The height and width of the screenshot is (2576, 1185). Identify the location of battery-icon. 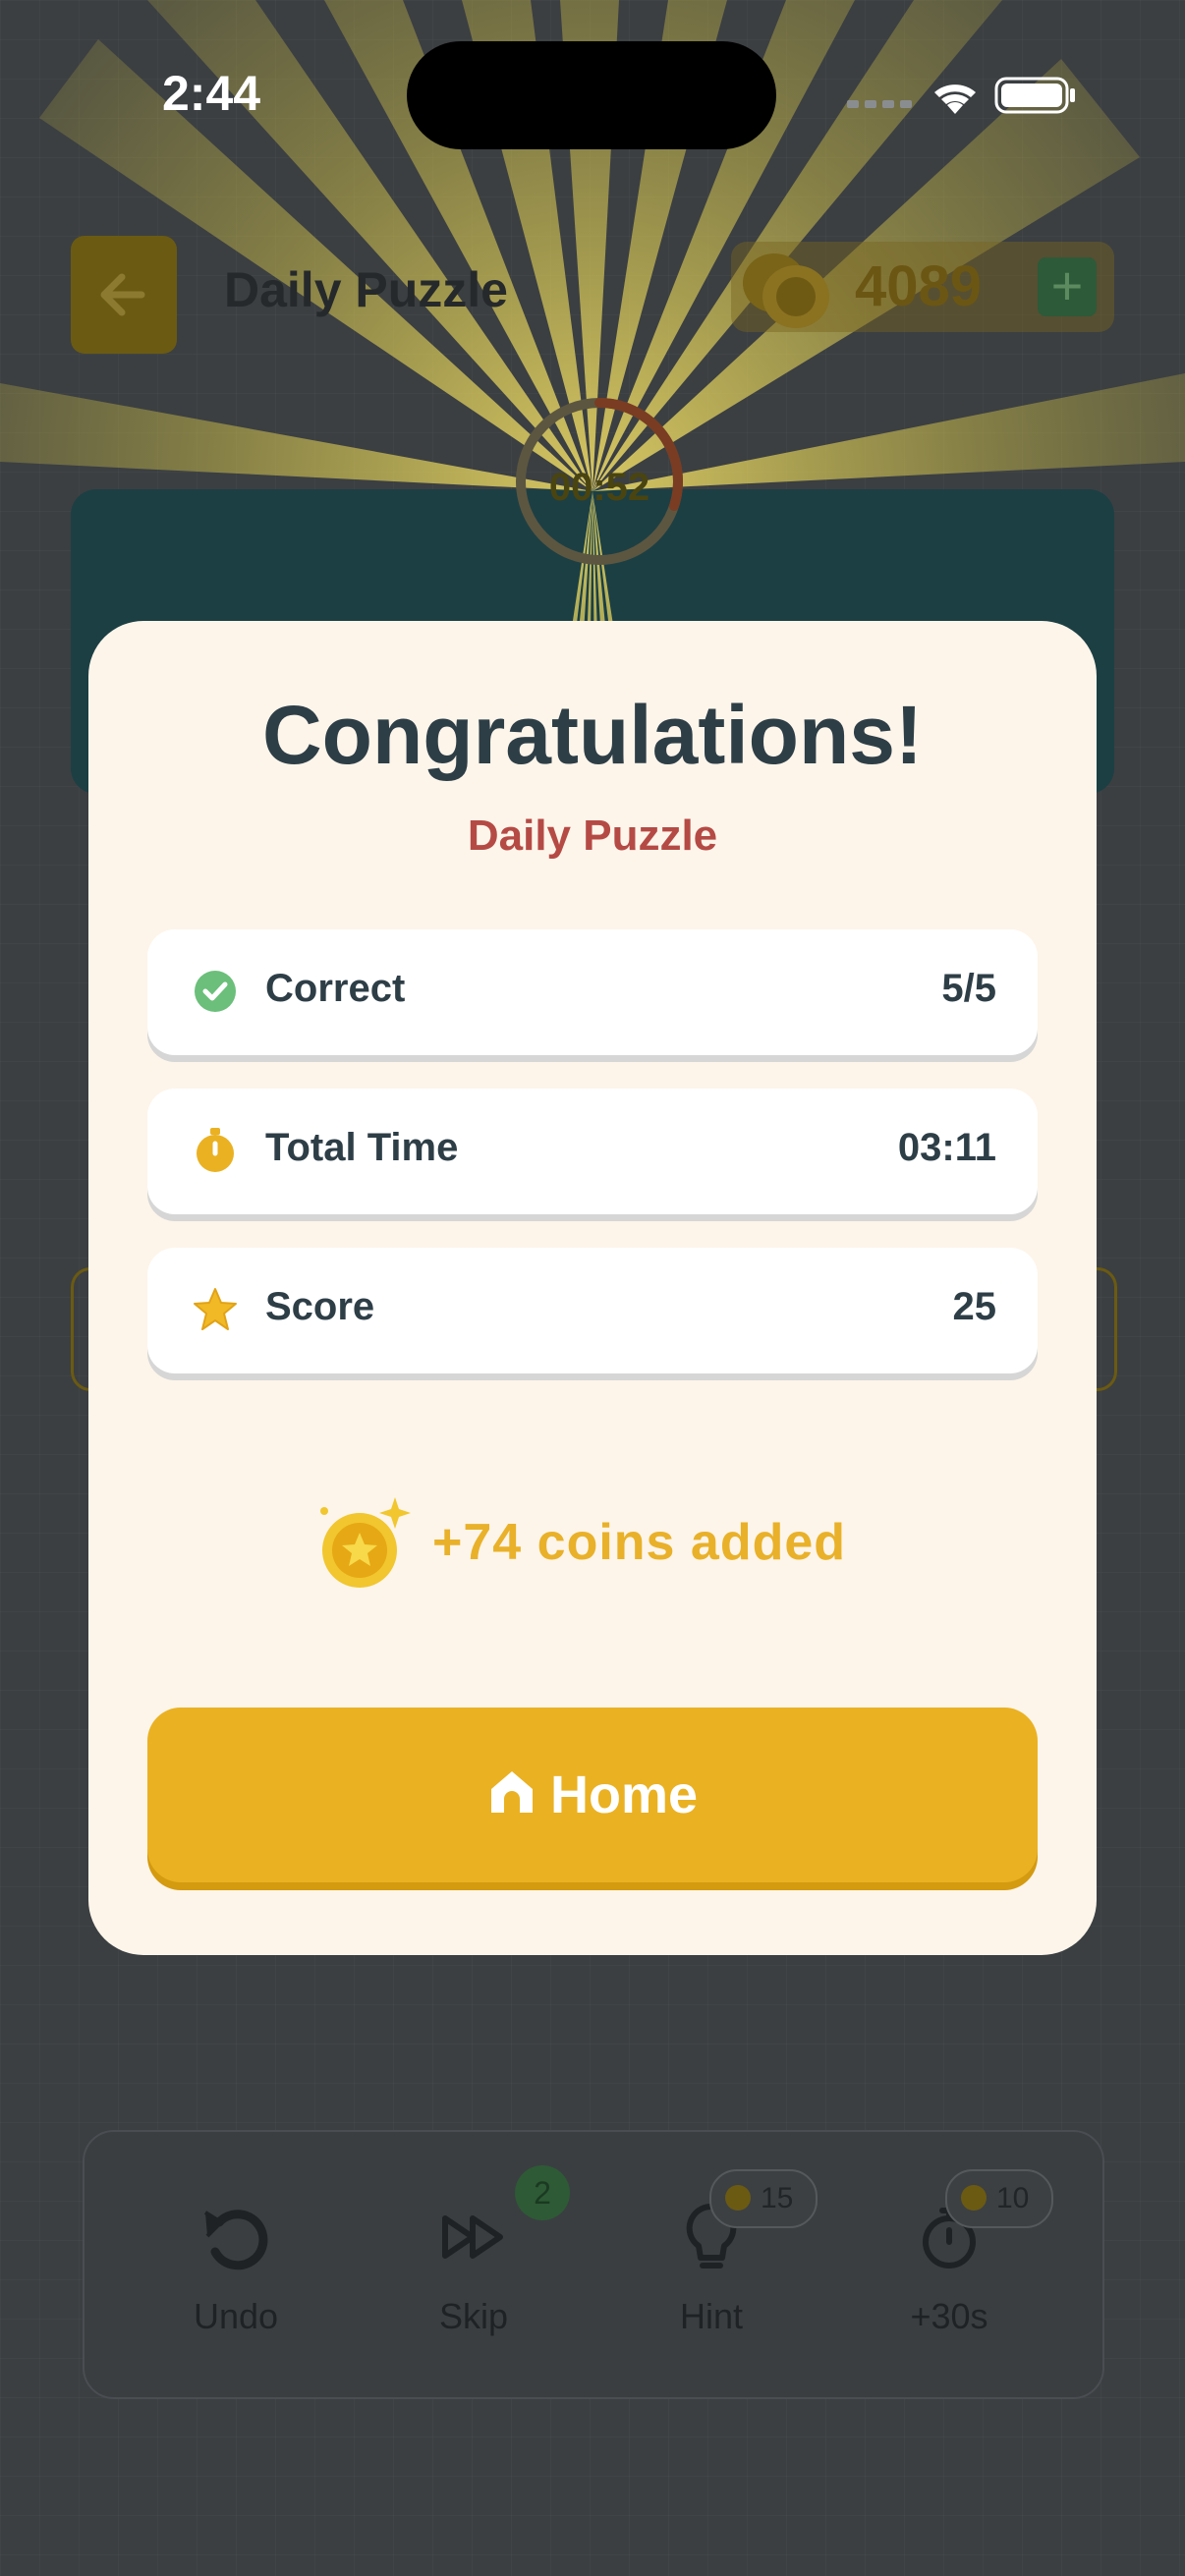
(1034, 95).